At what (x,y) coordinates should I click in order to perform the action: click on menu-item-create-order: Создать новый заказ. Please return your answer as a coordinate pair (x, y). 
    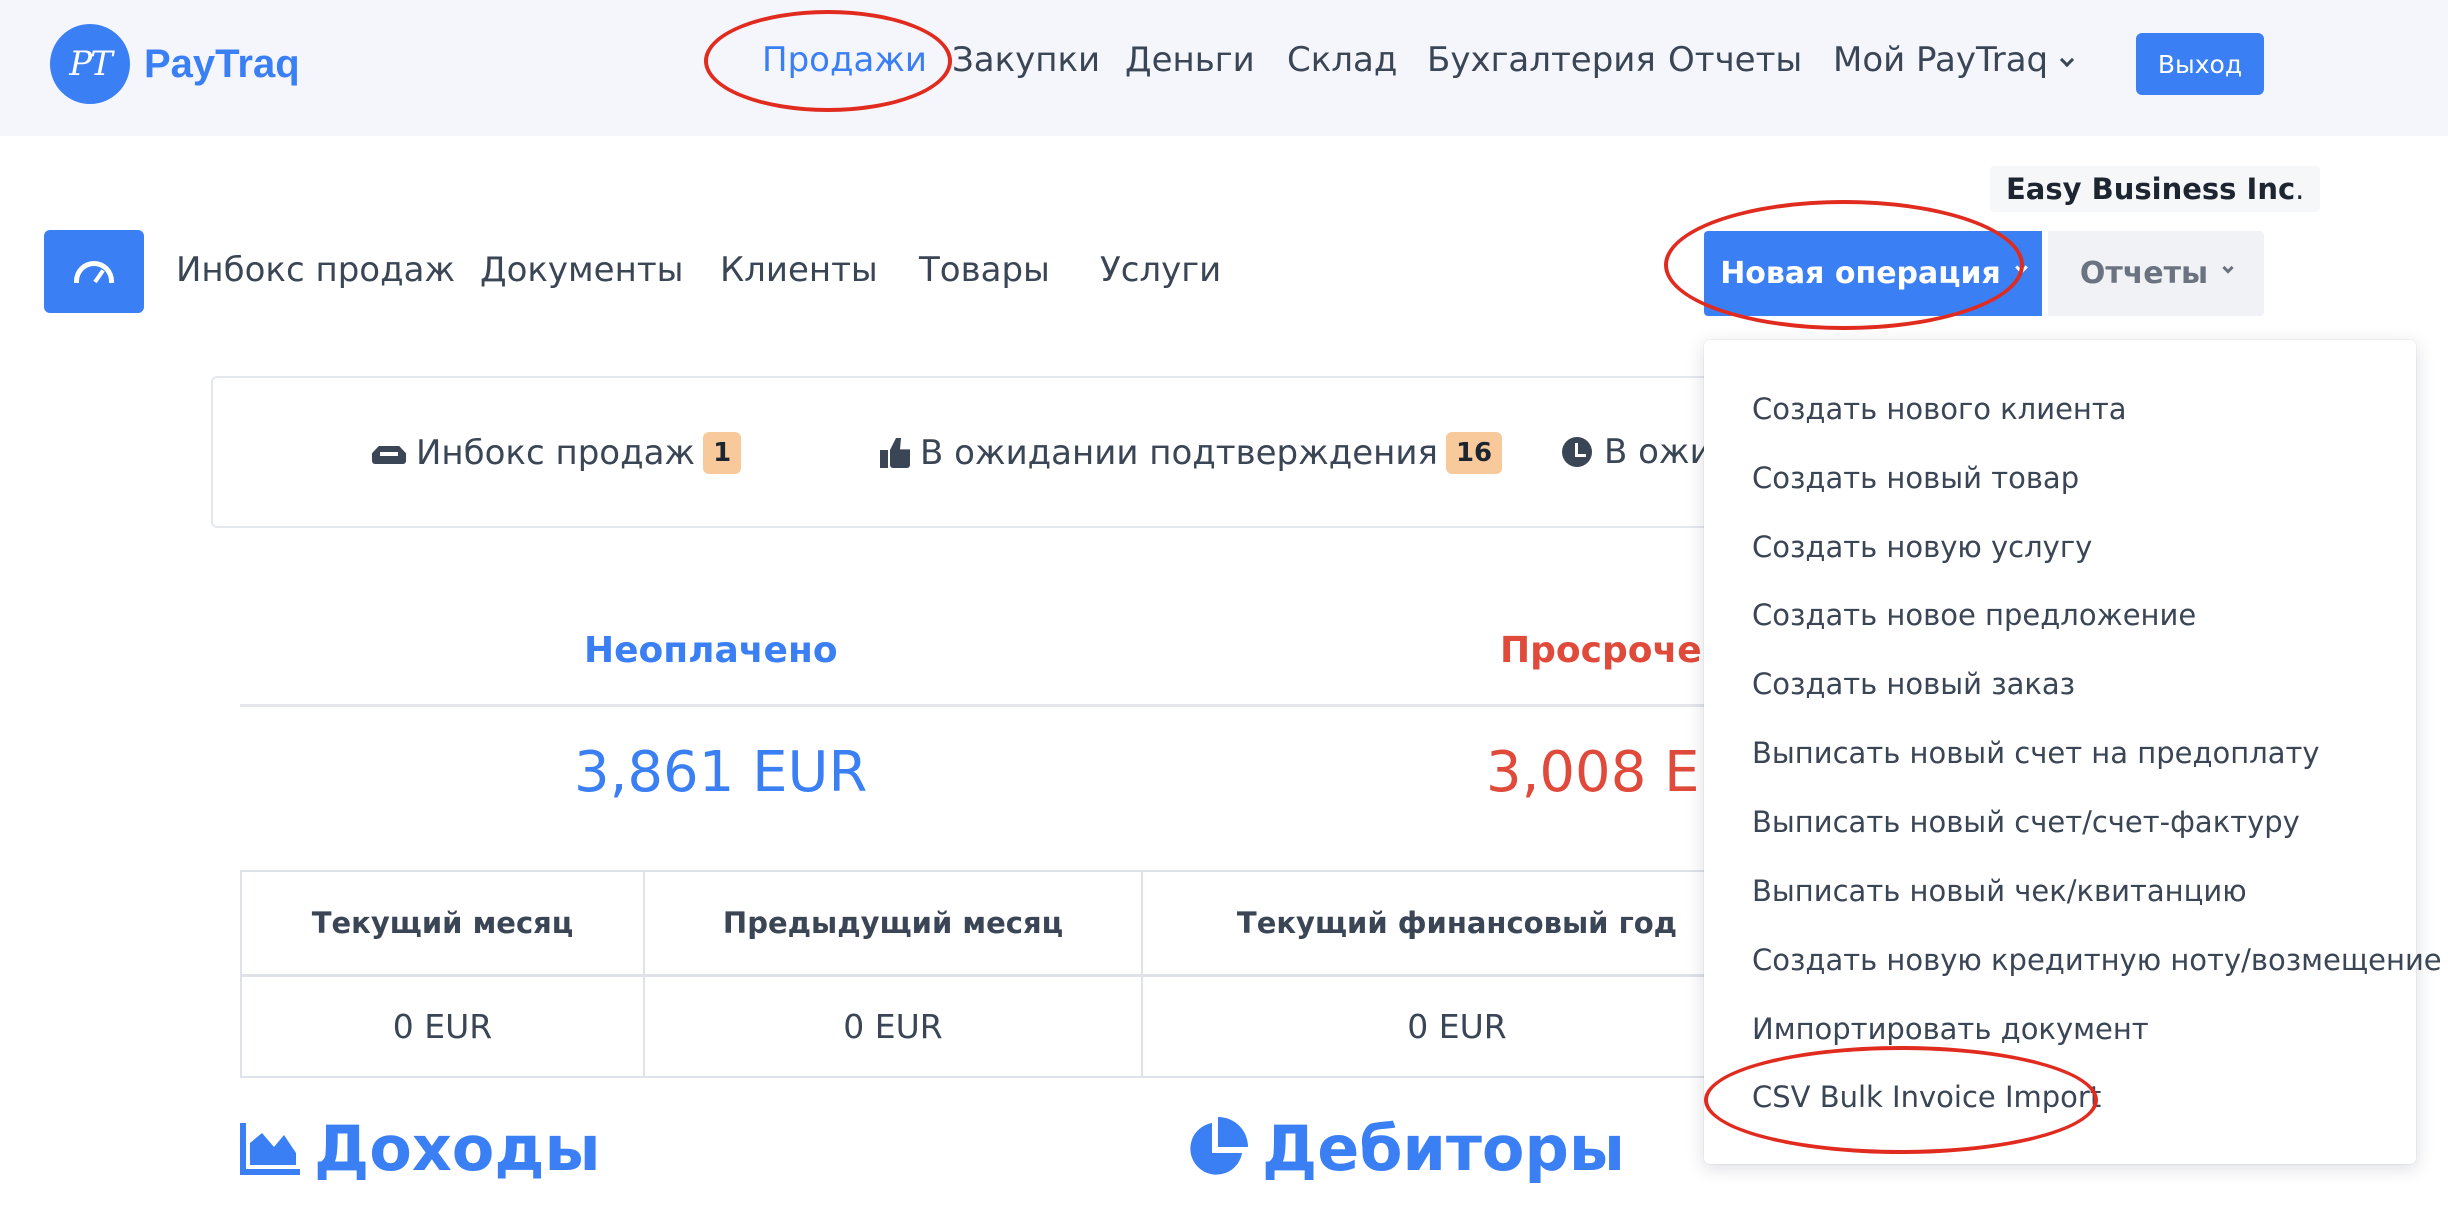
    Looking at the image, I should click on (1913, 684).